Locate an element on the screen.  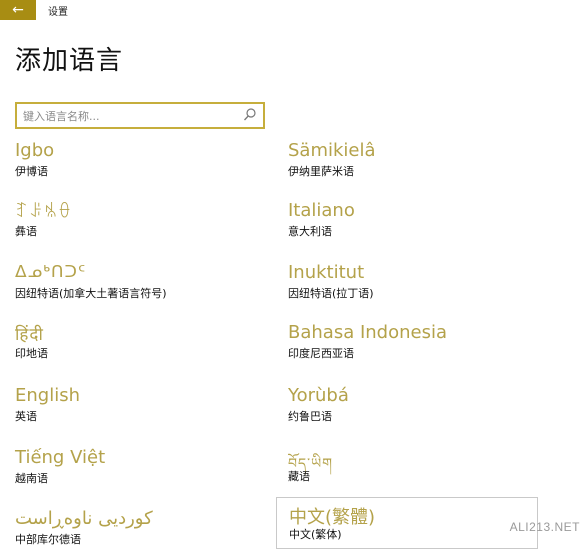
language-item-central-kurdish: کوردیی ناوەڕاست 中部库尔德语 is located at coordinates (142, 530).